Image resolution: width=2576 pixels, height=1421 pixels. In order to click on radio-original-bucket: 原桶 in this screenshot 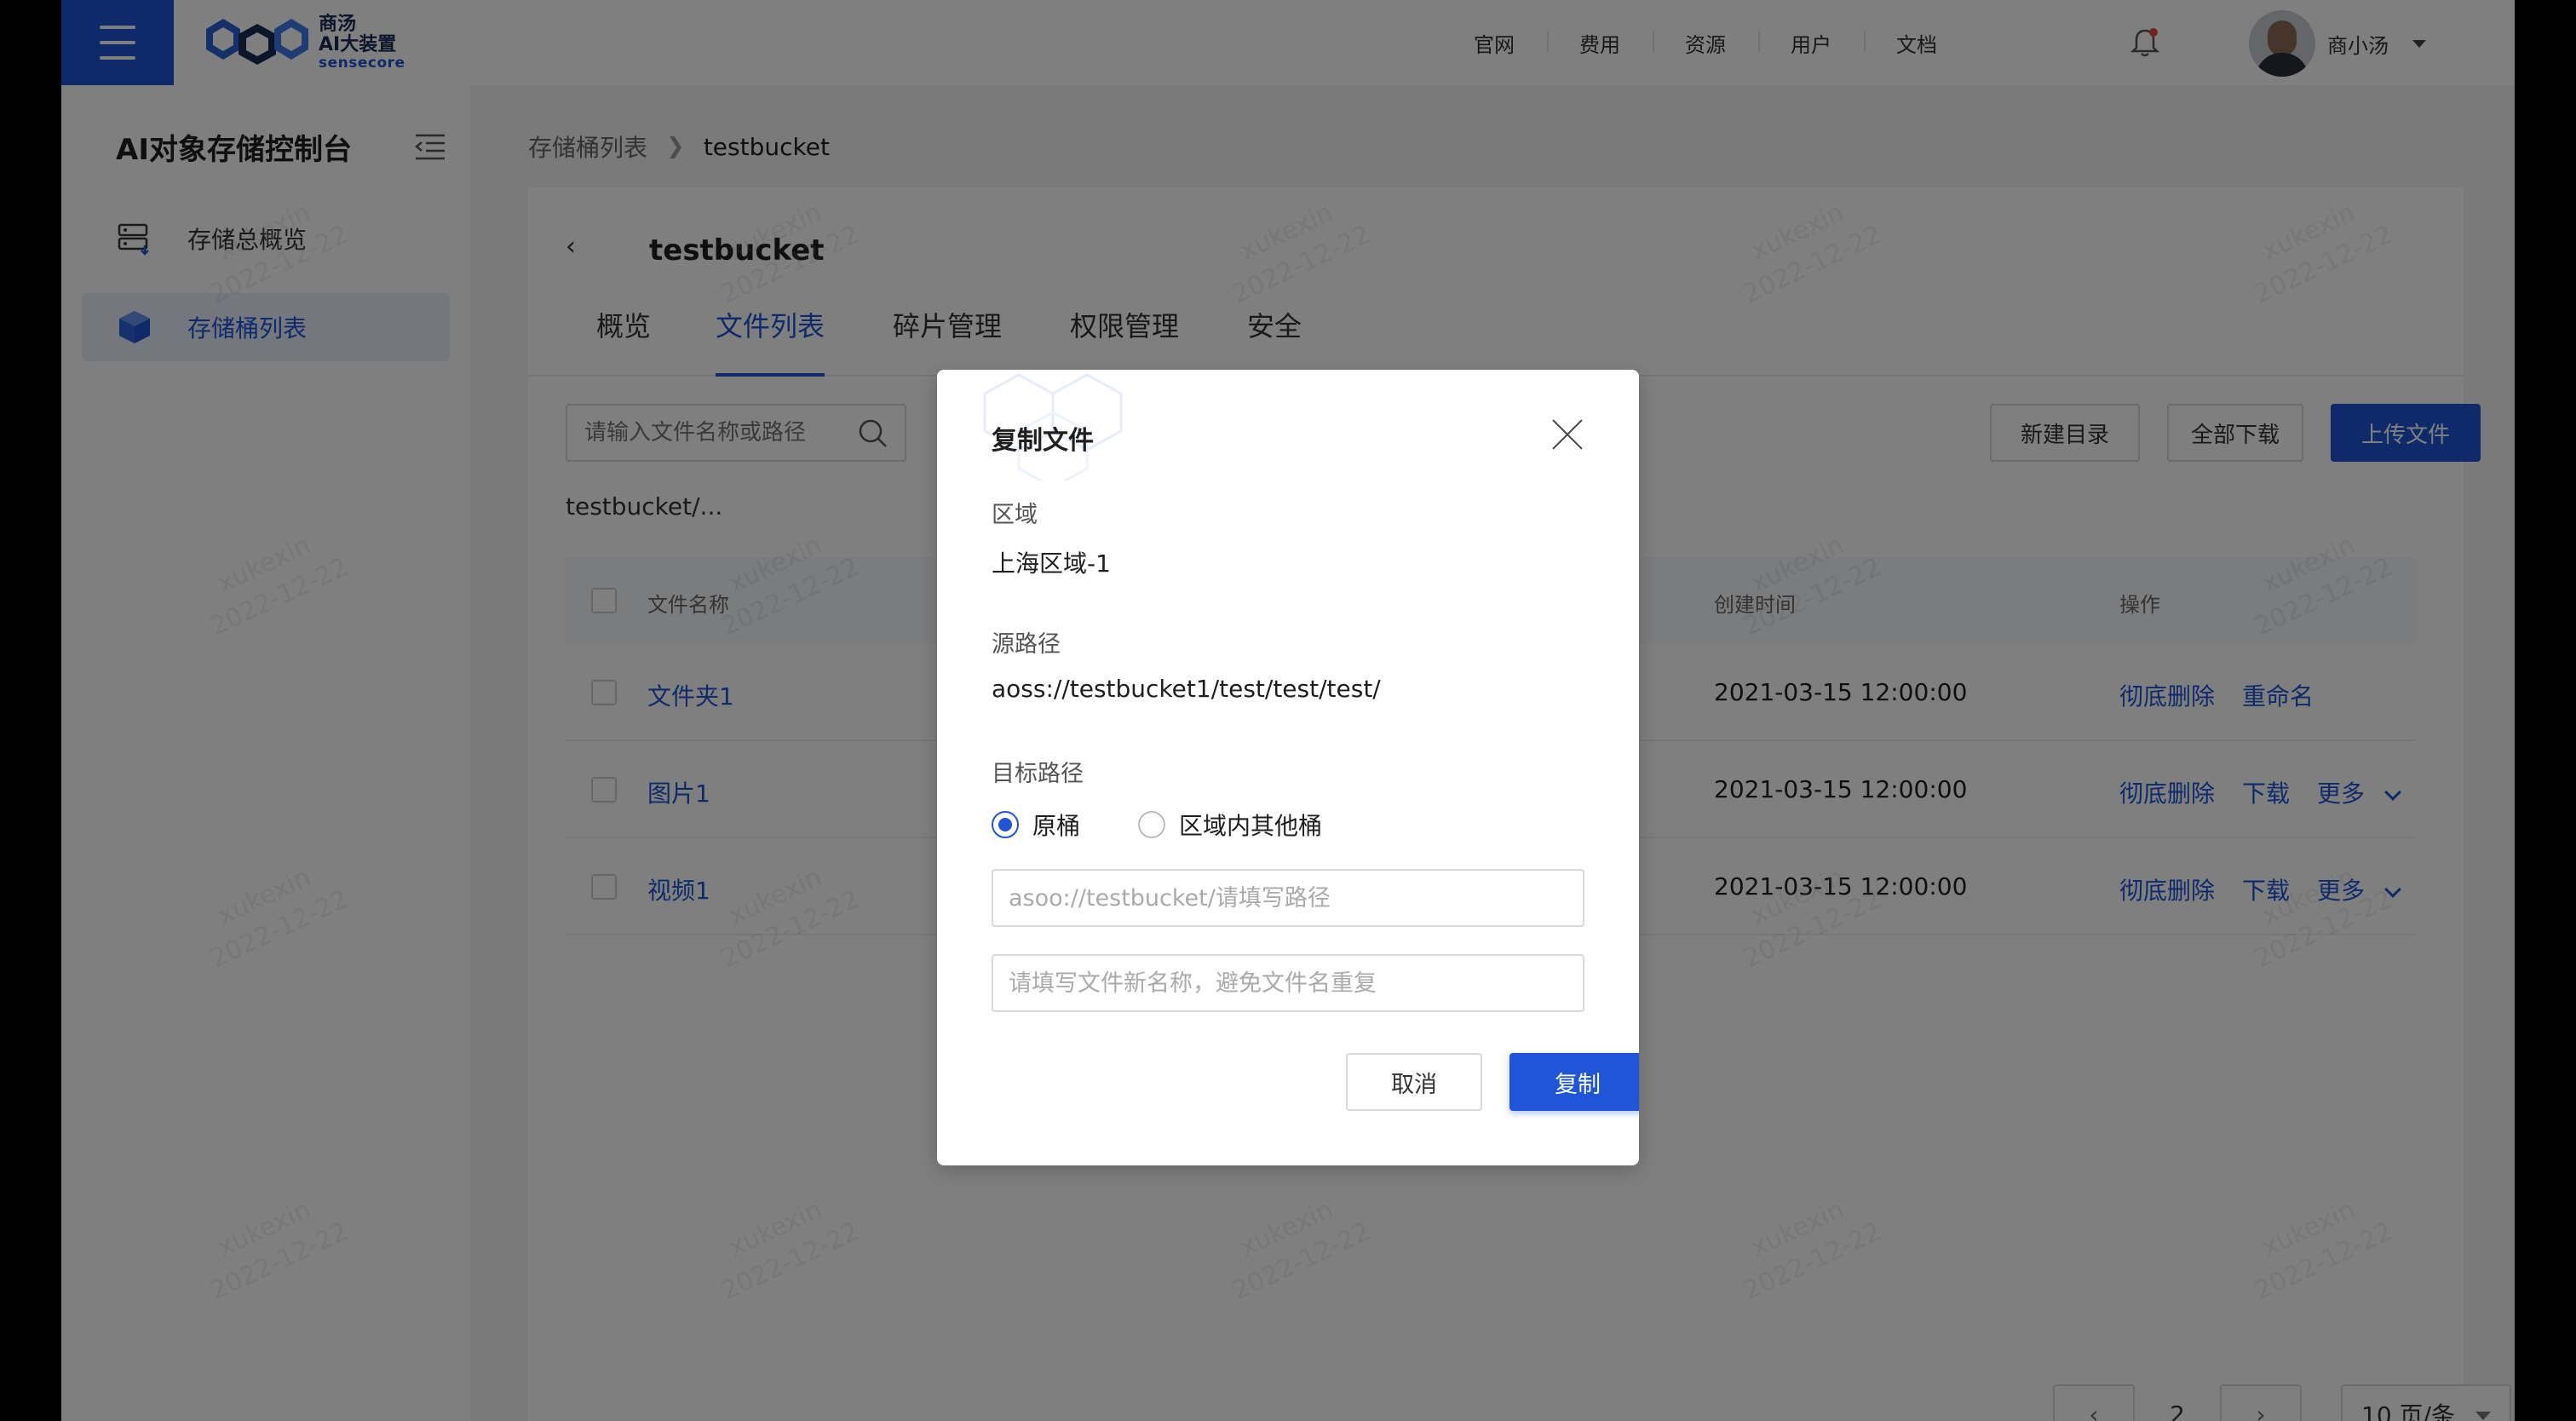, I will do `click(1036, 825)`.